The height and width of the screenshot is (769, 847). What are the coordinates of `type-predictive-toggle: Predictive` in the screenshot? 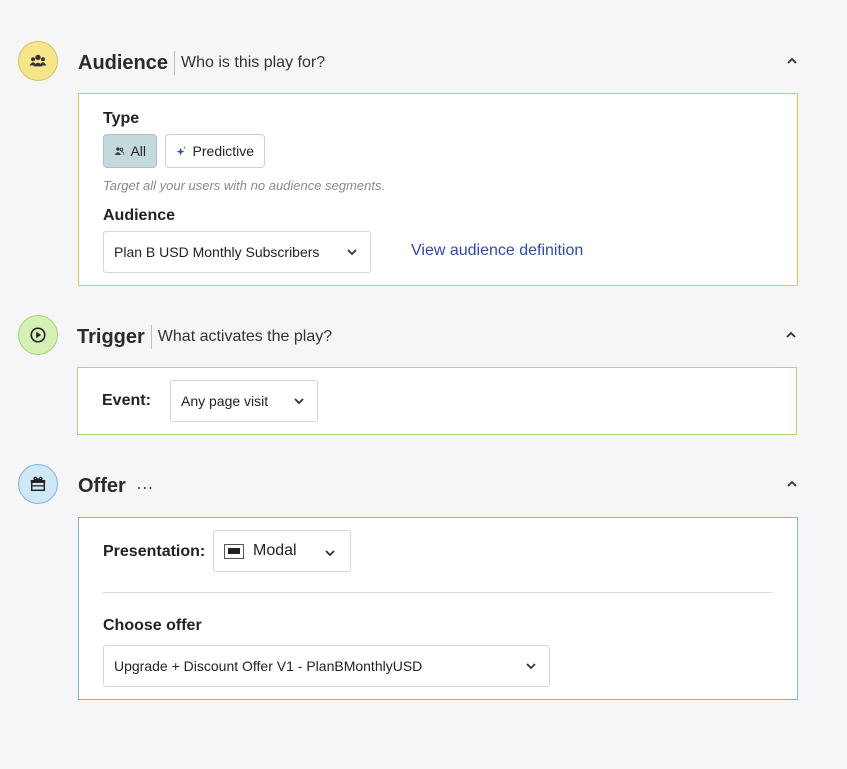 It's located at (215, 151).